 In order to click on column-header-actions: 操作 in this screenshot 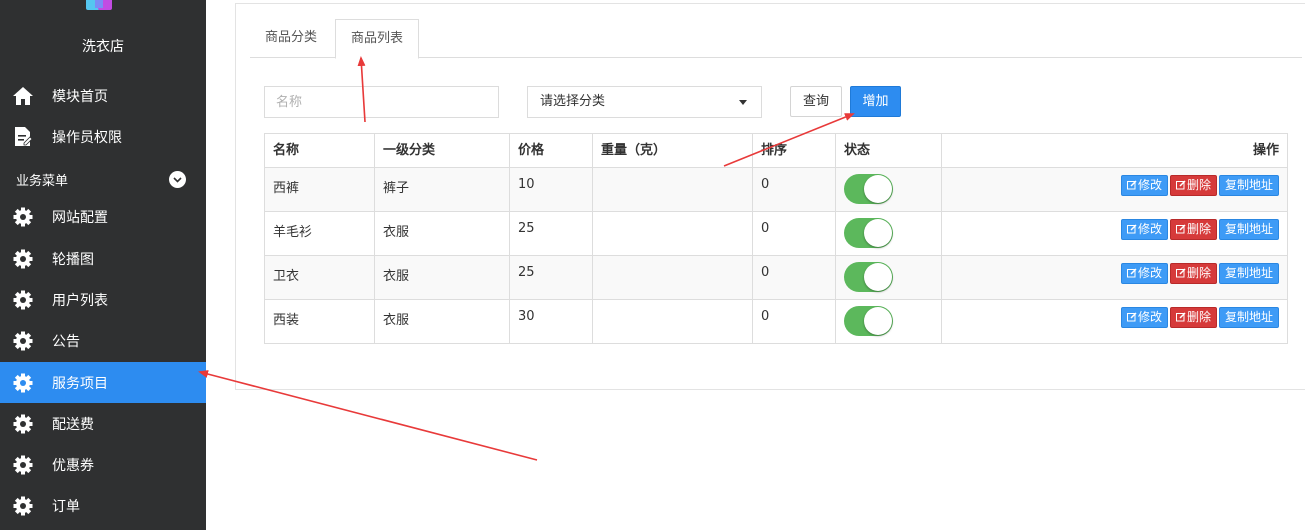, I will do `click(1114, 150)`.